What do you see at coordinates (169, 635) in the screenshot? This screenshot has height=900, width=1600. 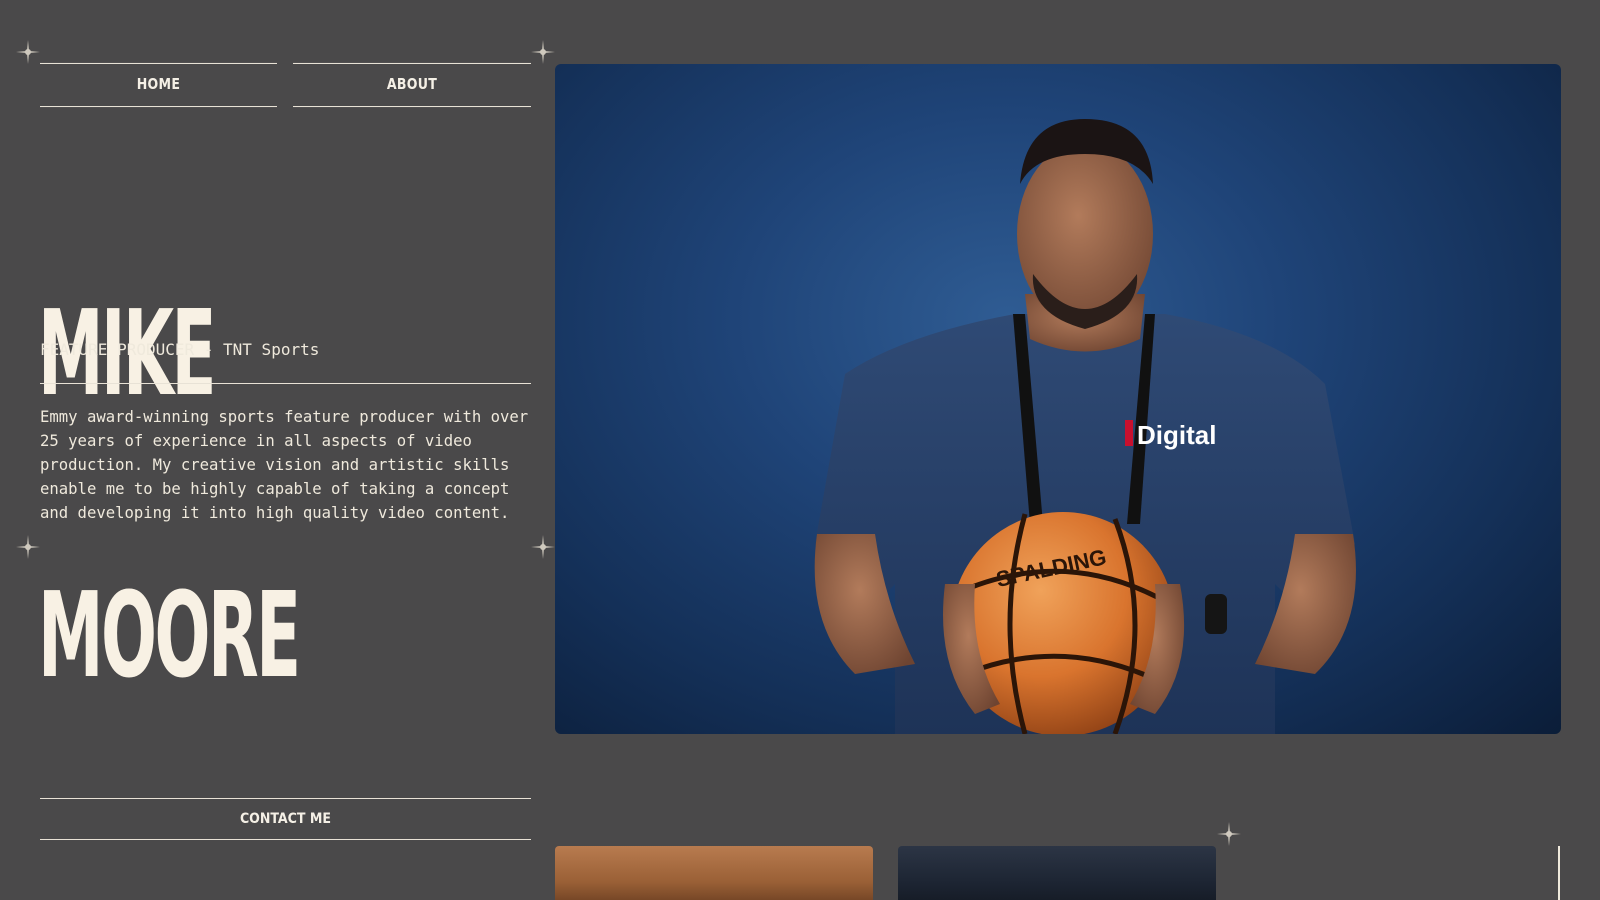 I see `last-name: MOORE` at bounding box center [169, 635].